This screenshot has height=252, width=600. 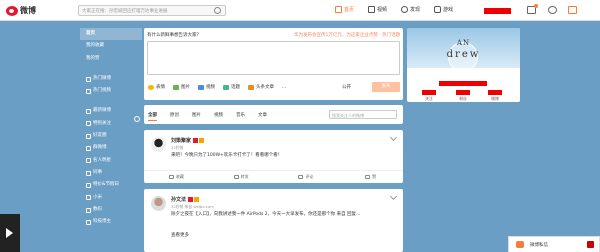 What do you see at coordinates (251, 87) in the screenshot?
I see `article-icon` at bounding box center [251, 87].